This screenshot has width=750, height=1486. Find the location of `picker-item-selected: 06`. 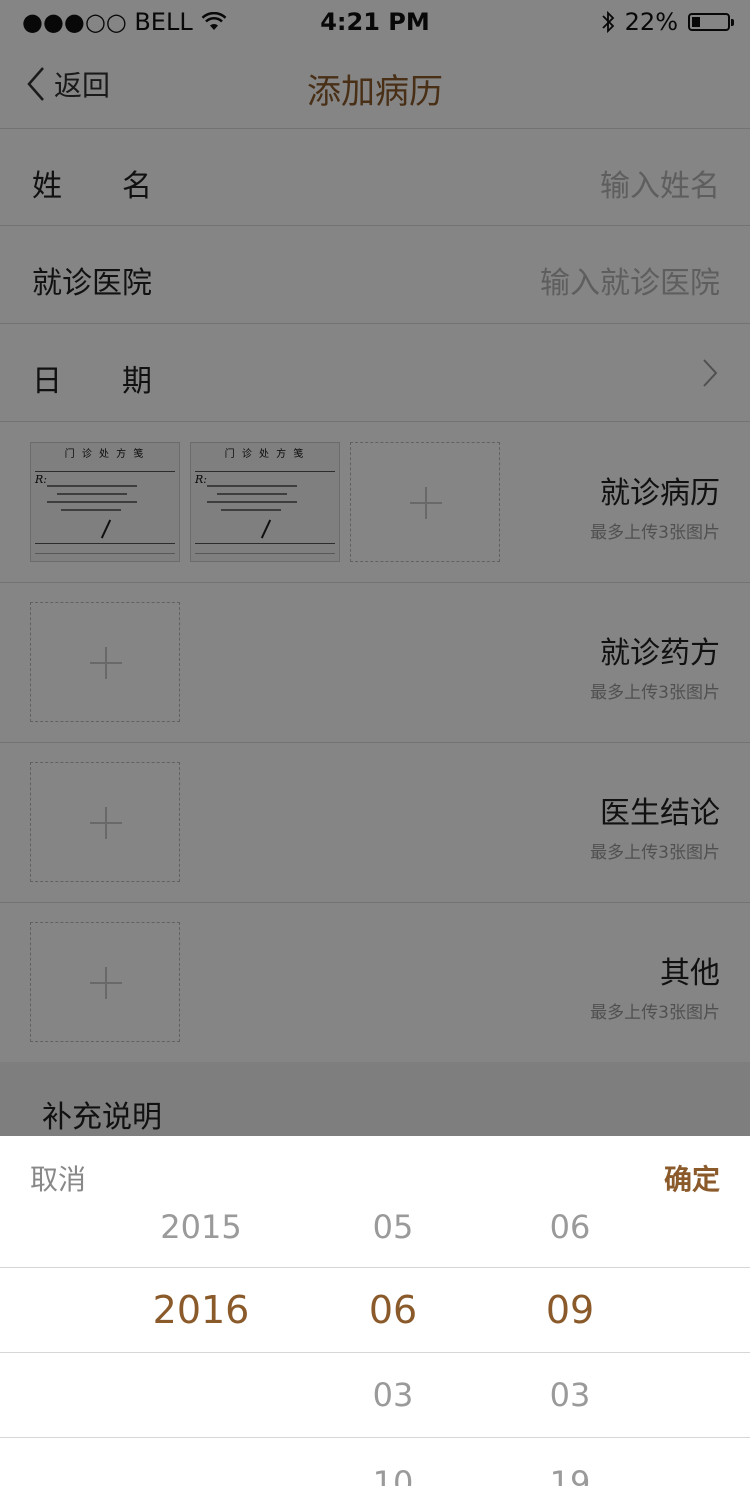

picker-item-selected: 06 is located at coordinates (393, 1310).